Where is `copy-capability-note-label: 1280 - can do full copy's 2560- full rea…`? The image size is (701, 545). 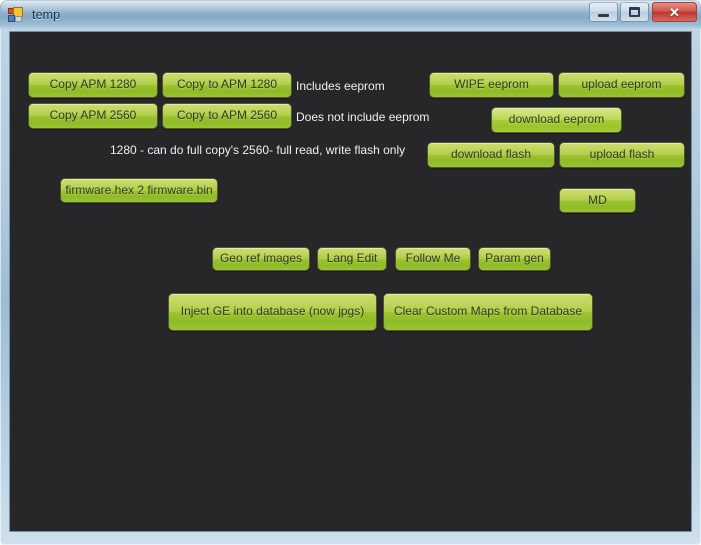
copy-capability-note-label: 1280 - can do full copy's 2560- full rea… is located at coordinates (258, 150).